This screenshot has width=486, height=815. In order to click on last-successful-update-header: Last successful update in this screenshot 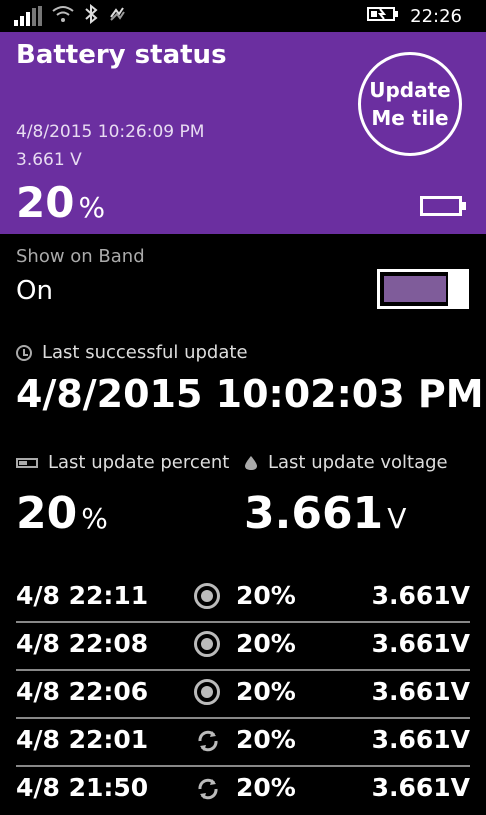, I will do `click(132, 352)`.